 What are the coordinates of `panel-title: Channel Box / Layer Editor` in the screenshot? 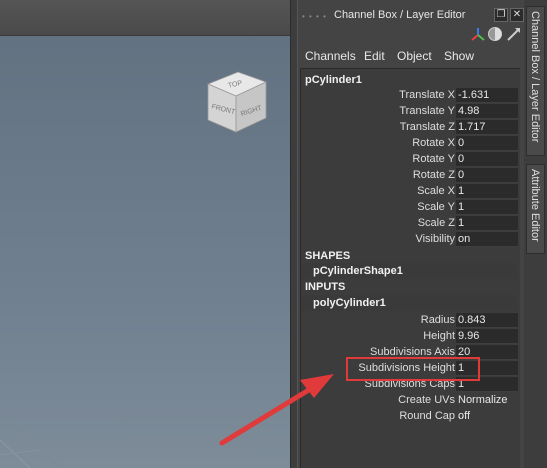 It's located at (400, 15).